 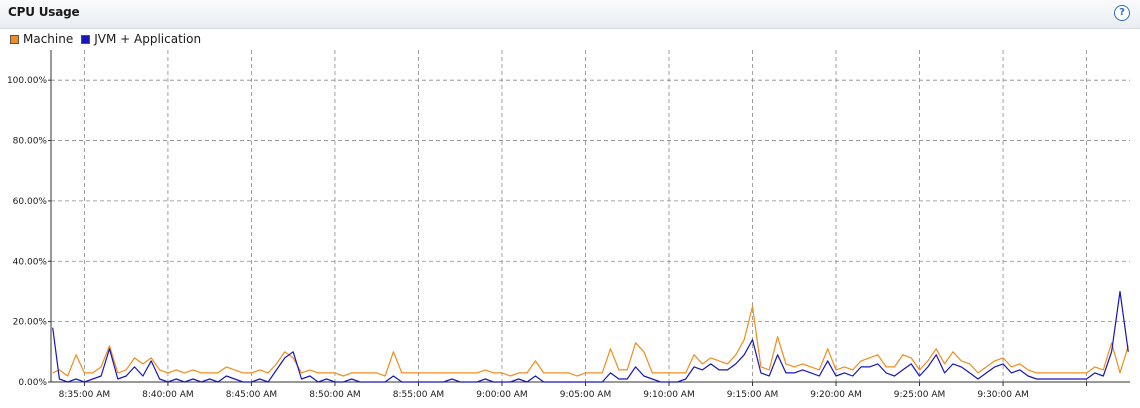 What do you see at coordinates (167, 395) in the screenshot?
I see `x-tick-label: 8:40:00 AM` at bounding box center [167, 395].